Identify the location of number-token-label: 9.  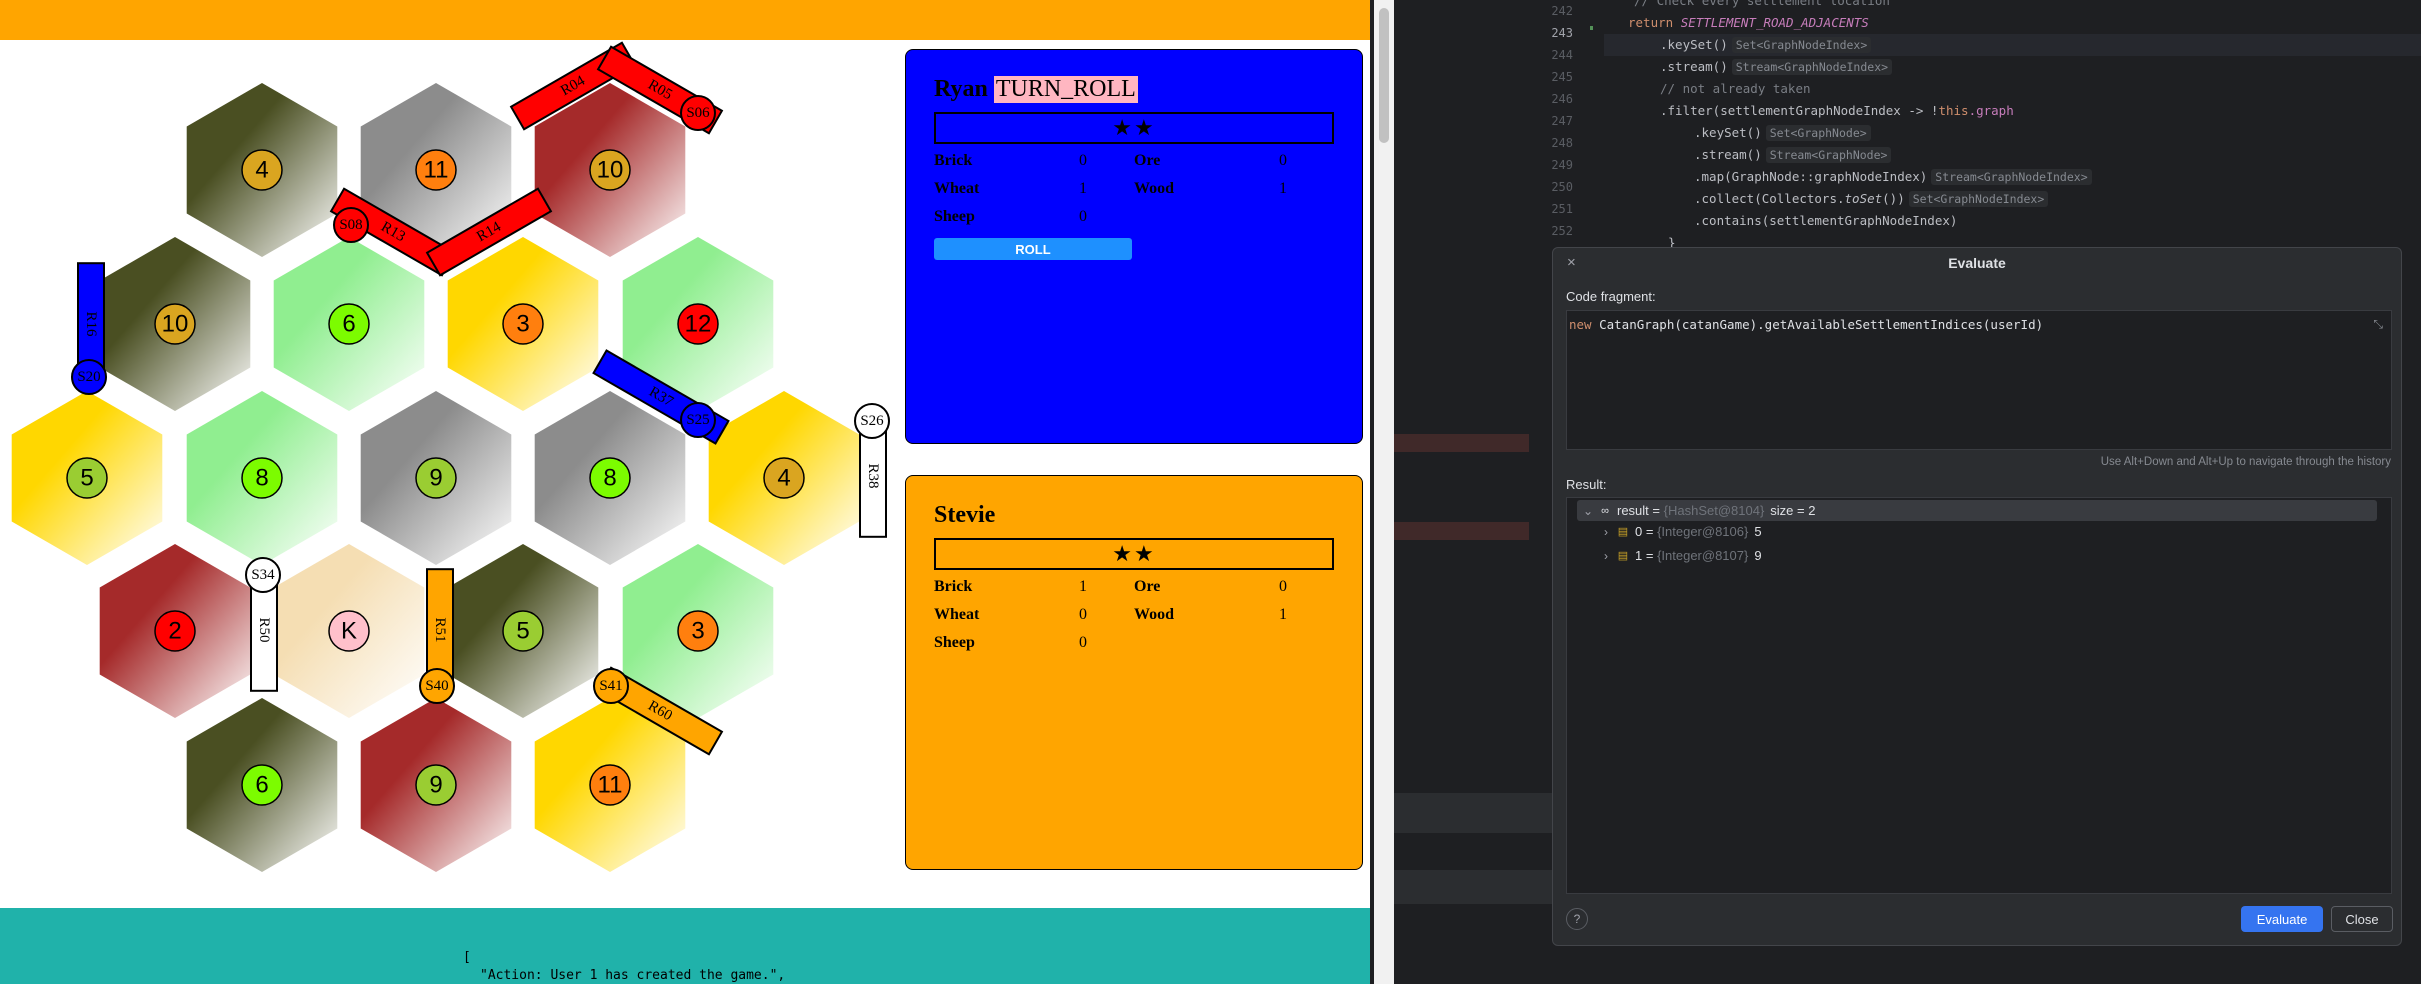
(435, 785).